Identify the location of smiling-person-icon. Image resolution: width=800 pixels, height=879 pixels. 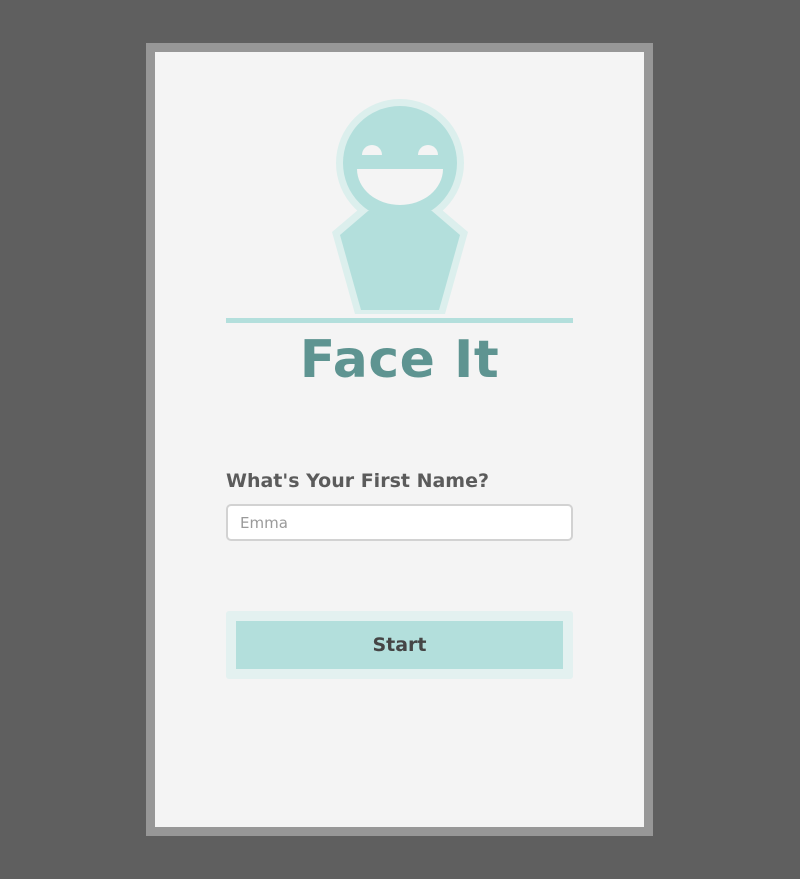
(400, 206).